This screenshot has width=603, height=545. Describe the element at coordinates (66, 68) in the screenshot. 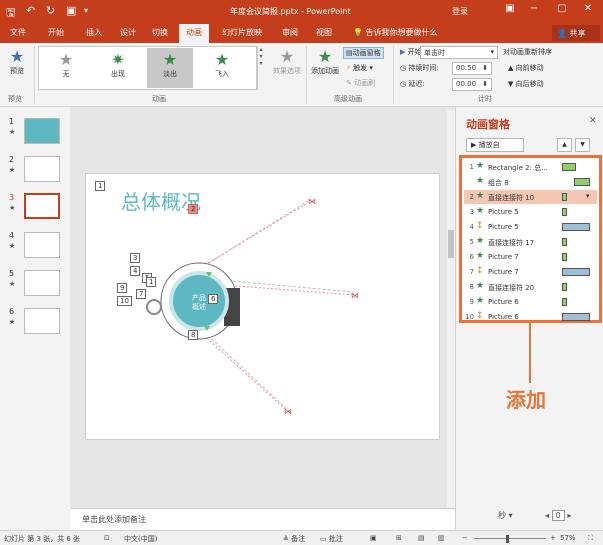

I see `gallery-item-none: ★ 无` at that location.